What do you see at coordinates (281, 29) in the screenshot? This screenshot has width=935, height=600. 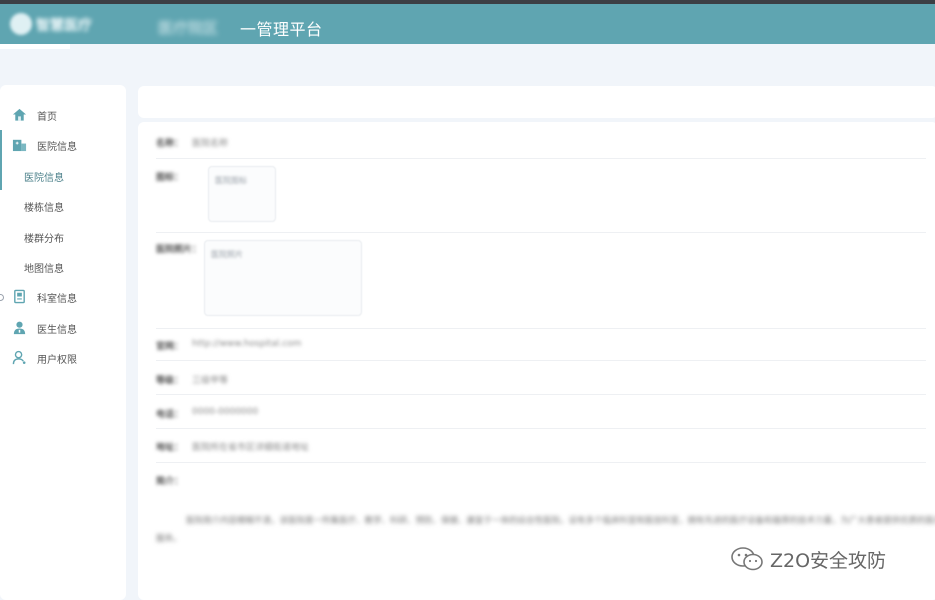 I see `app-title: 一管理平台` at bounding box center [281, 29].